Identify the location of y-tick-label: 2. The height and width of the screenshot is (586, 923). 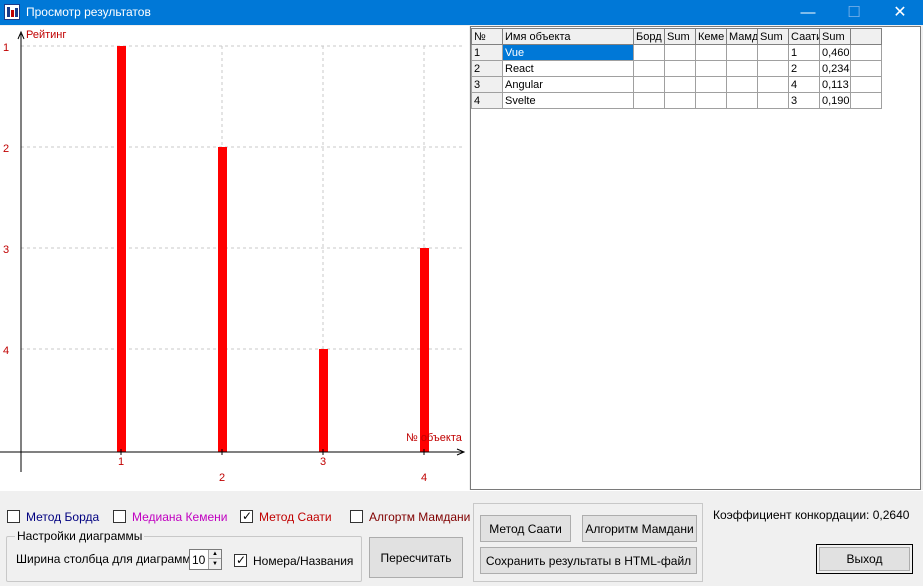
(6, 149).